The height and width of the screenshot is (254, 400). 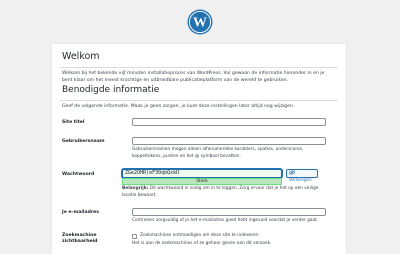 What do you see at coordinates (73, 122) in the screenshot?
I see `site-title-label: Site titel` at bounding box center [73, 122].